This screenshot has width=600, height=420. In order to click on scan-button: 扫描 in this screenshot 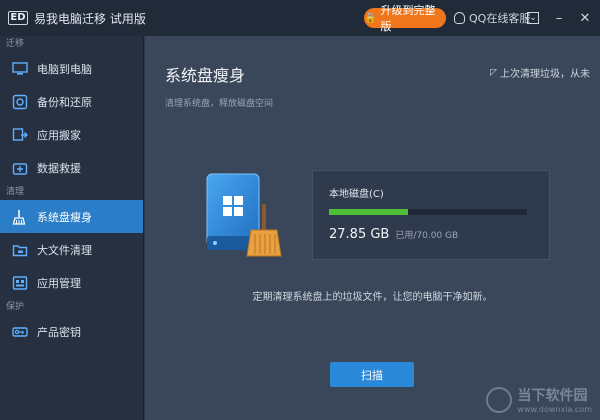, I will do `click(372, 374)`.